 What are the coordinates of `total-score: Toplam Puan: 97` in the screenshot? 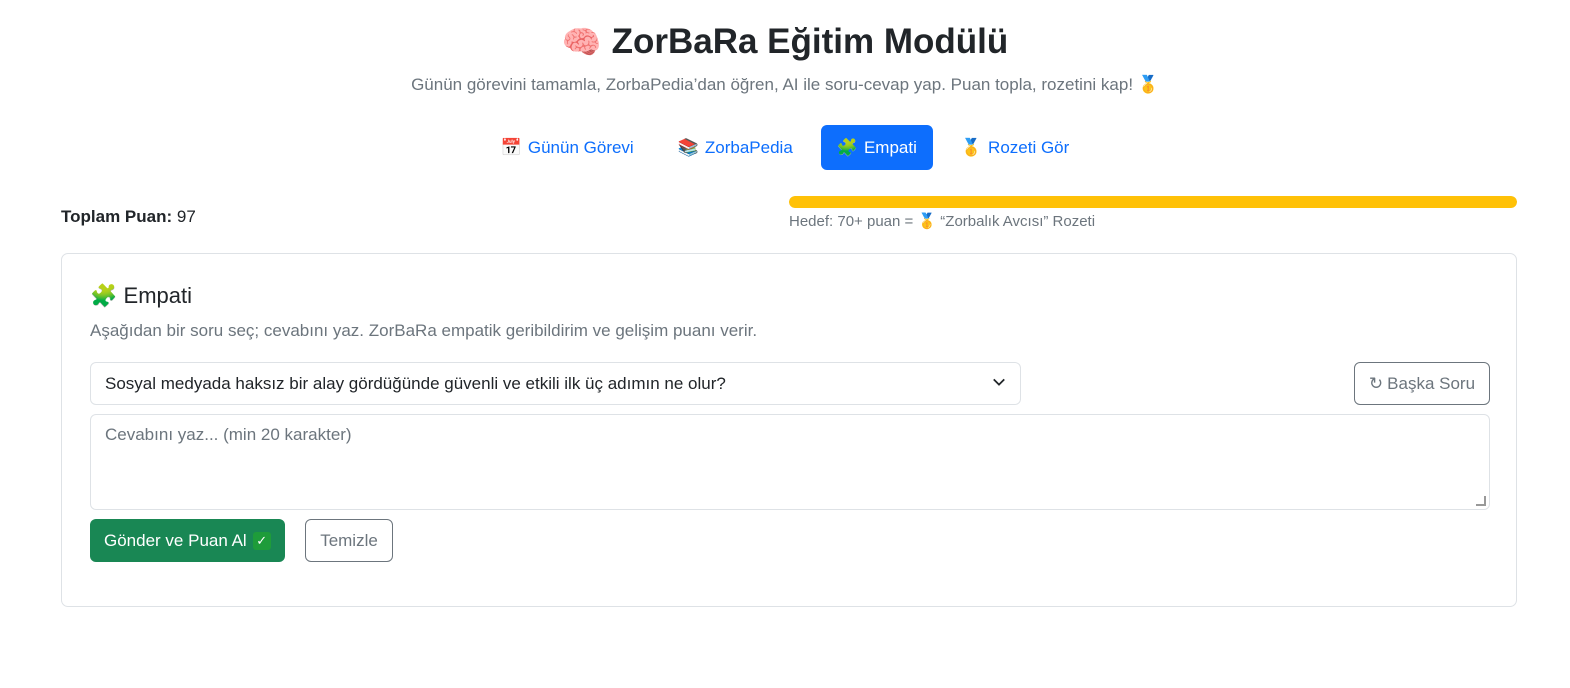 It's located at (128, 217).